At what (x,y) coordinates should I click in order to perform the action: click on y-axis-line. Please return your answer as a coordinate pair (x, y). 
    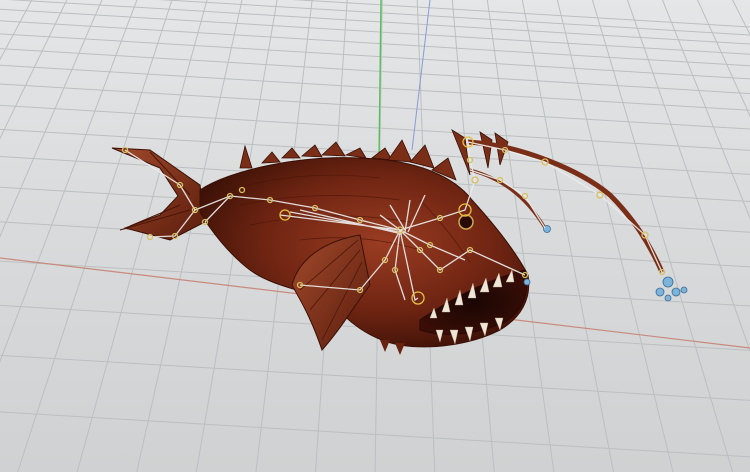
    Looking at the image, I should click on (380, 80).